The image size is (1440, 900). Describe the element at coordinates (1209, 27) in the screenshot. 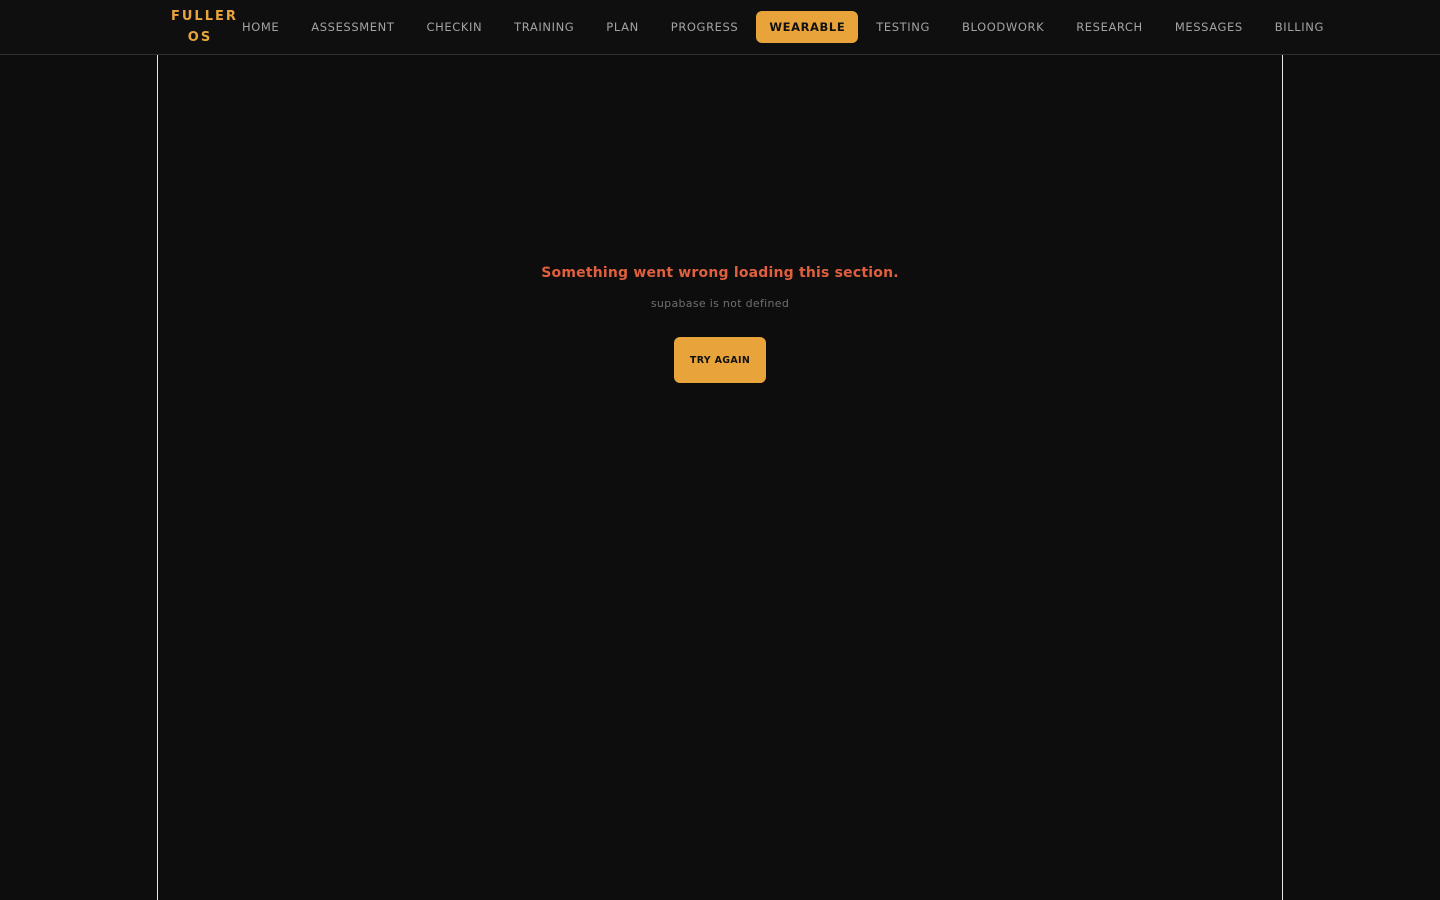

I see `nav-item-messages: MESSAGES` at that location.